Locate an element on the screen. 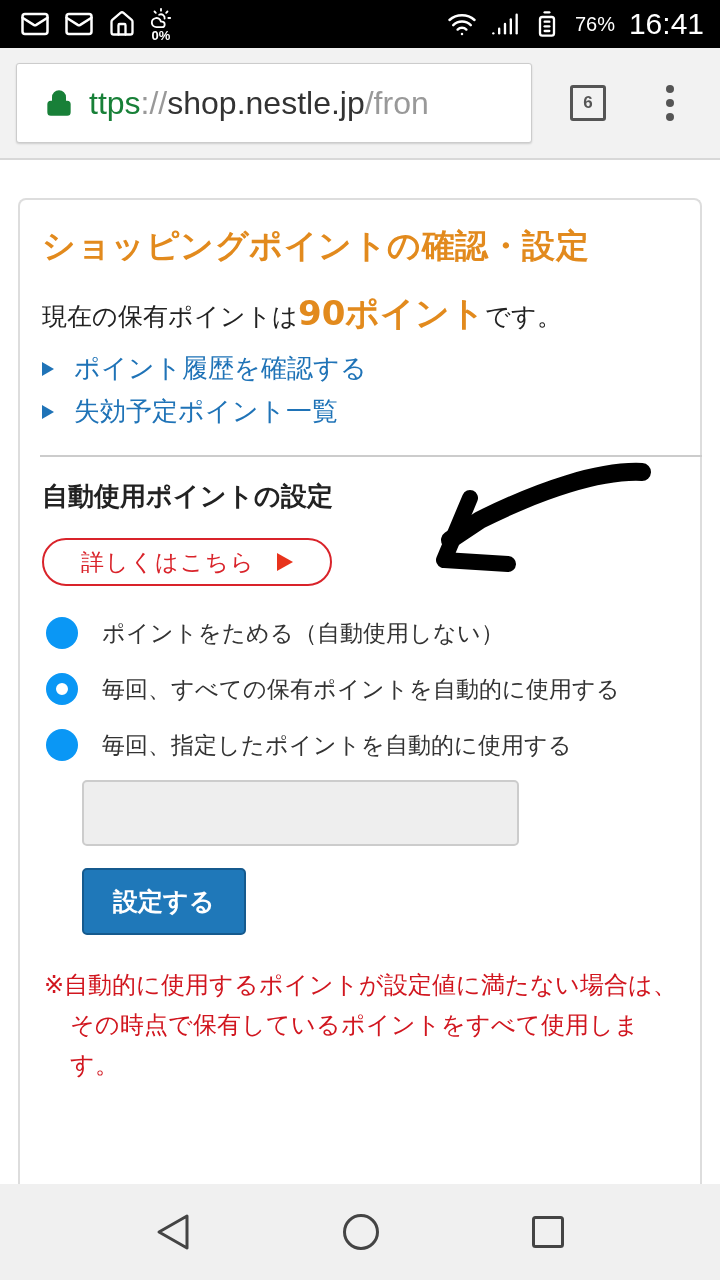 Image resolution: width=720 pixels, height=1280 pixels. link: ポイント履歴を確認する is located at coordinates (220, 368).